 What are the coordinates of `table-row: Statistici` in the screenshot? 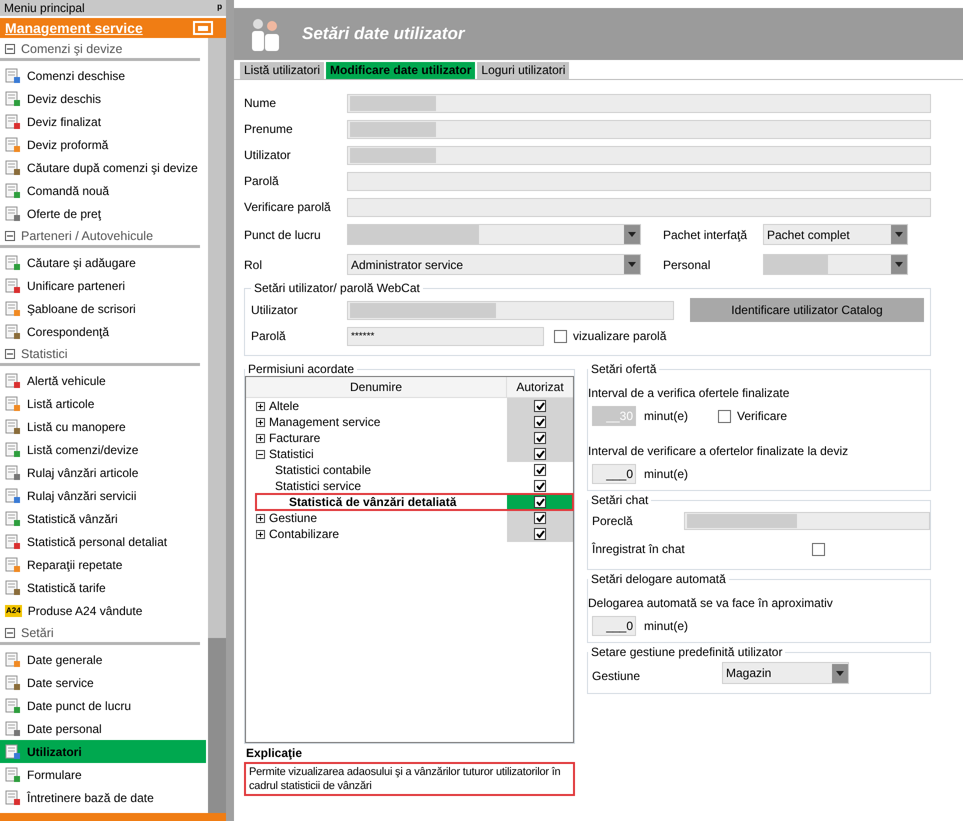 It's located at (409, 454).